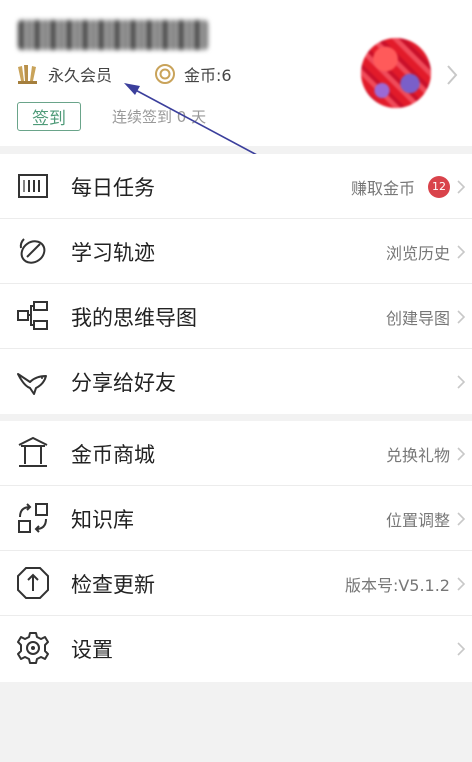 The width and height of the screenshot is (472, 762). I want to click on menu-item-label: 知识库, so click(102, 519).